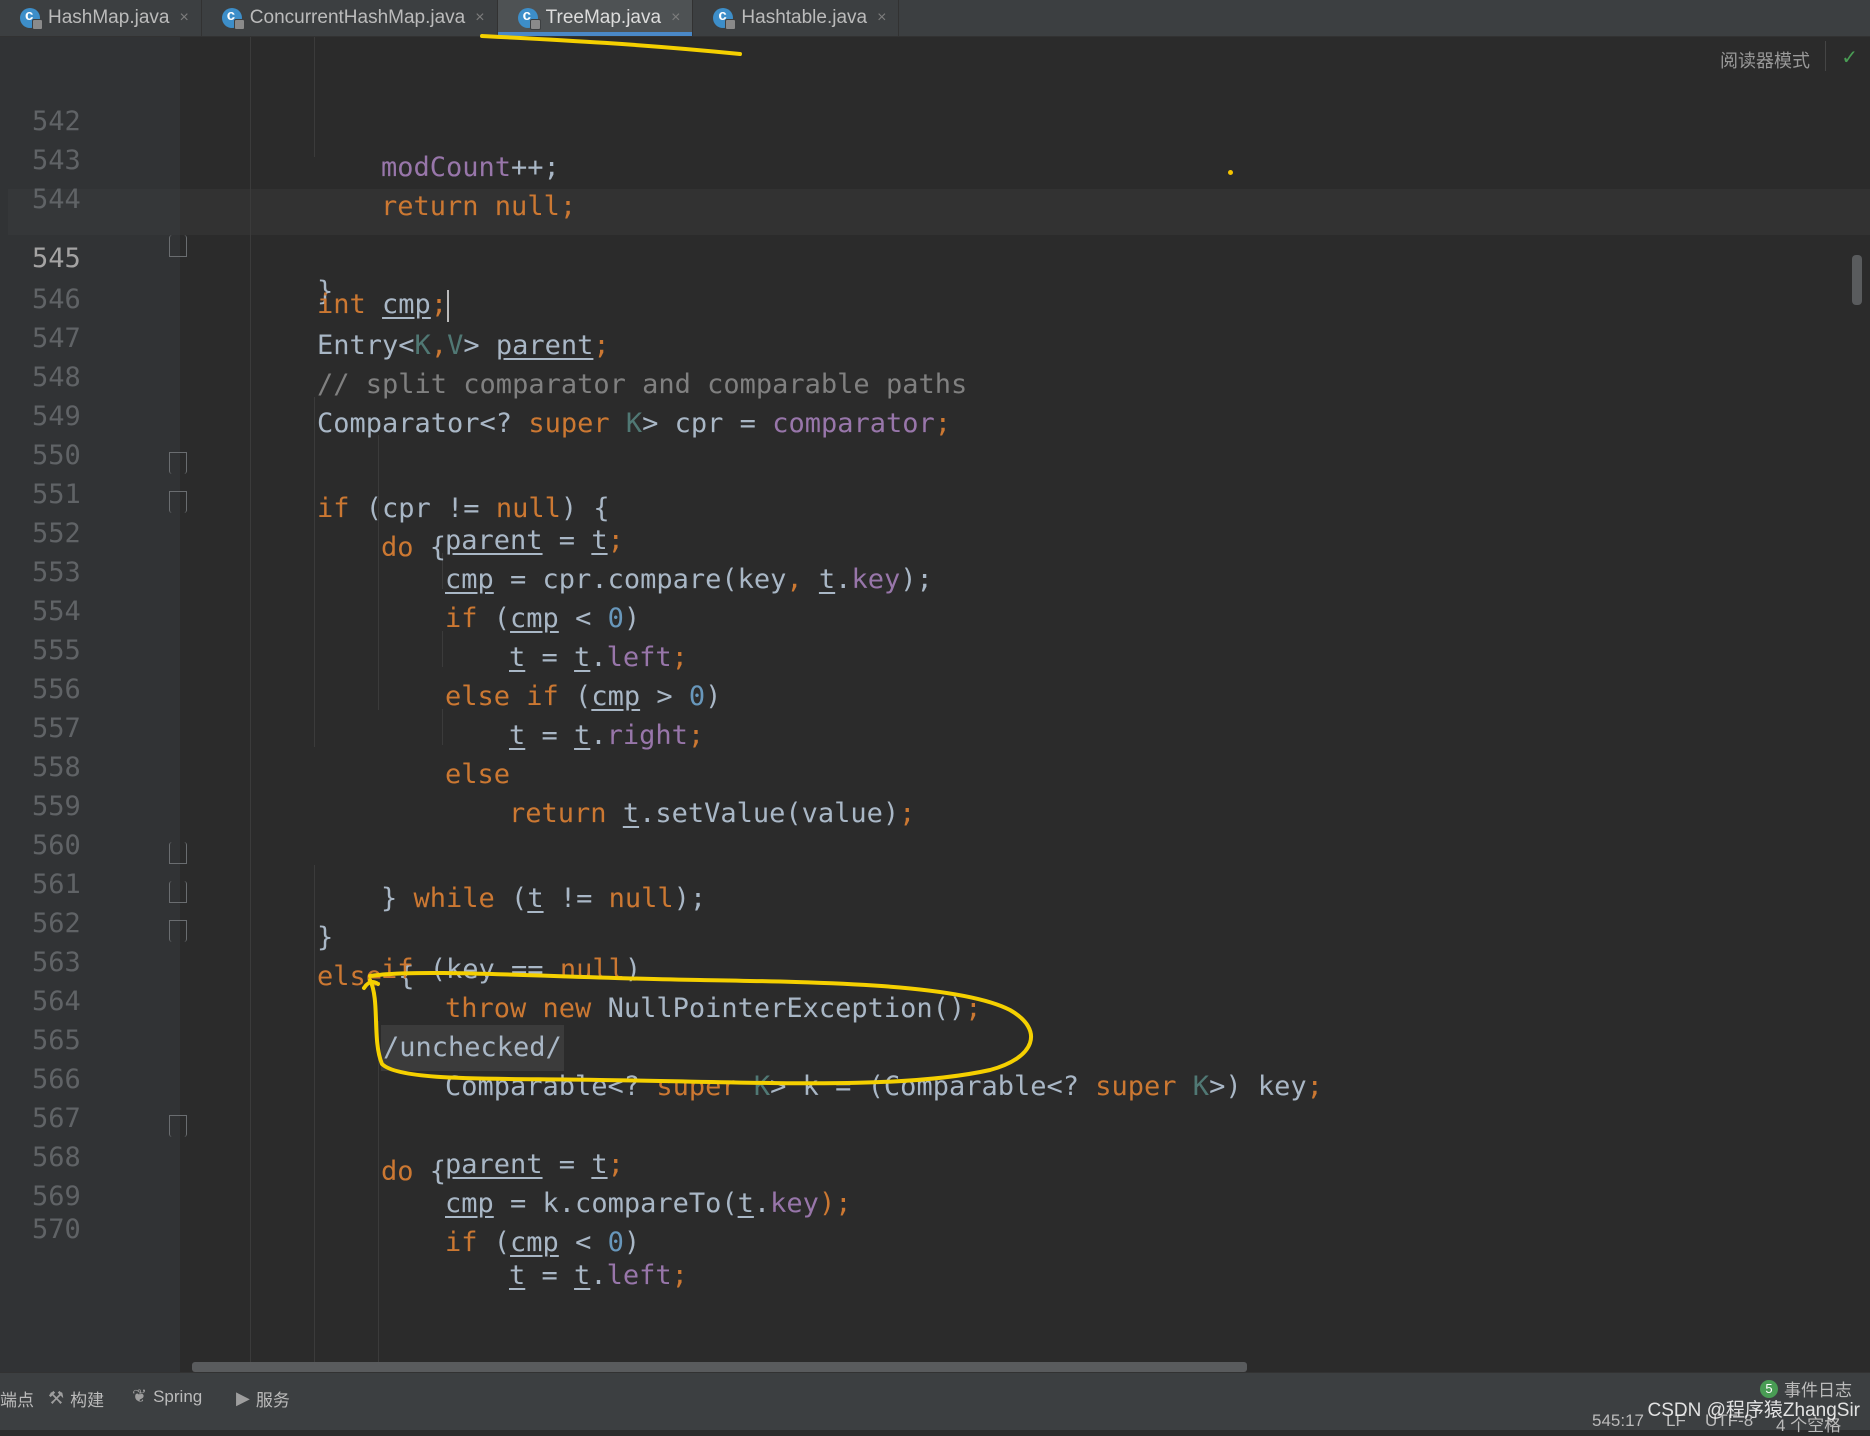 The height and width of the screenshot is (1436, 1870). I want to click on line-number: 570, so click(56, 1229).